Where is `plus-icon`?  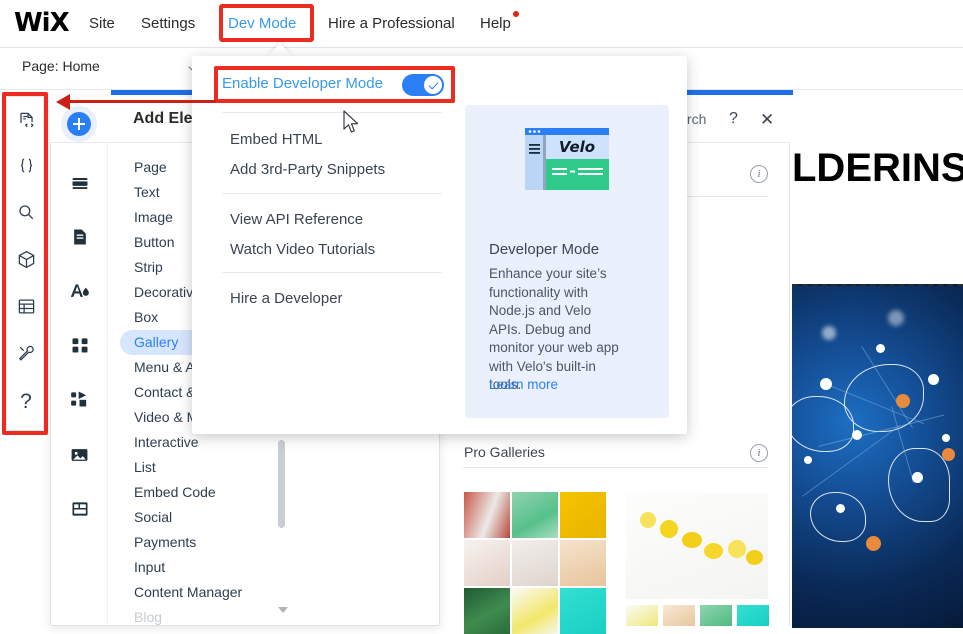 plus-icon is located at coordinates (79, 124).